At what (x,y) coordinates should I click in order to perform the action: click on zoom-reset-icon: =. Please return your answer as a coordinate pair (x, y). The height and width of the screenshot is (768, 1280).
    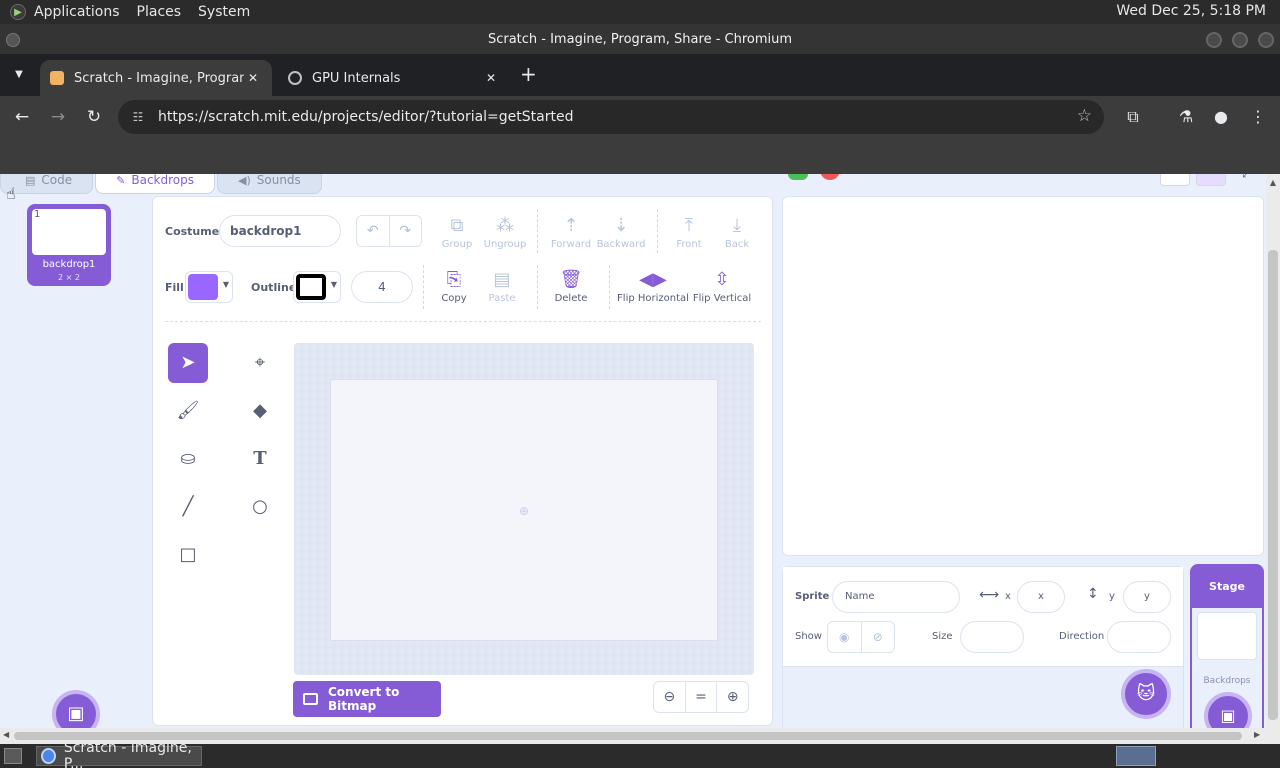
    Looking at the image, I should click on (700, 697).